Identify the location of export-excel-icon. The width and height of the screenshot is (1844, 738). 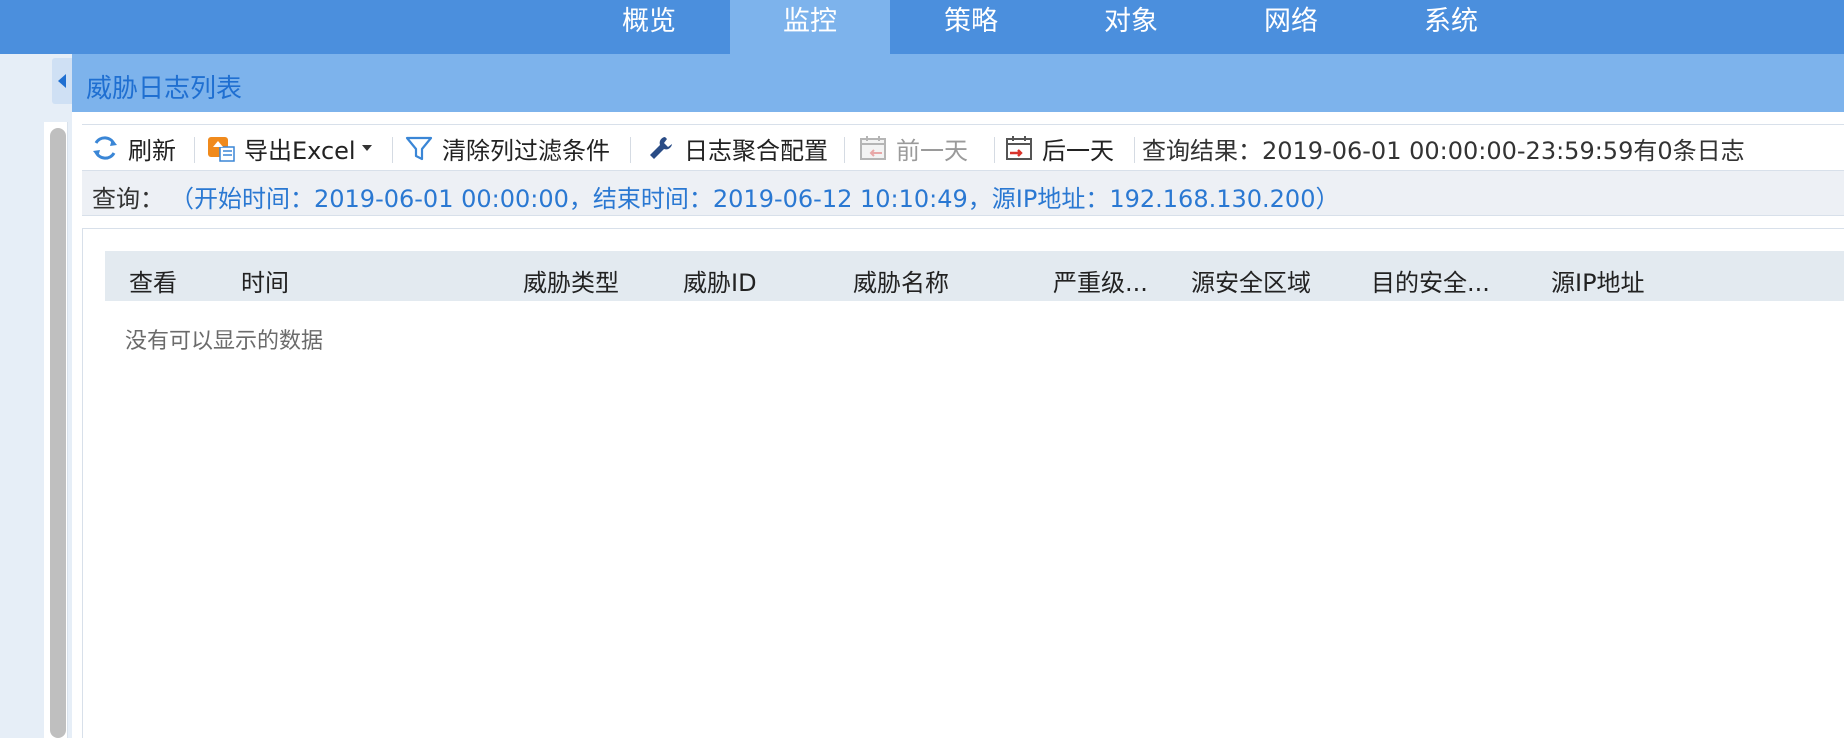
(221, 148).